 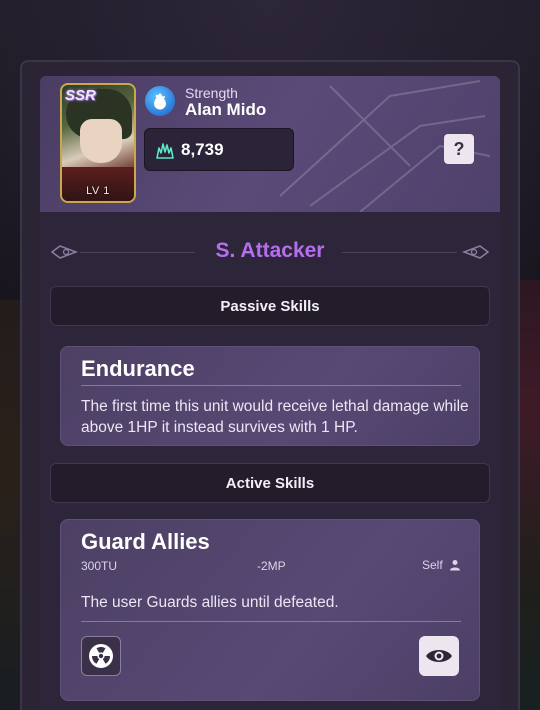 I want to click on ornament-right-icon, so click(x=475, y=252).